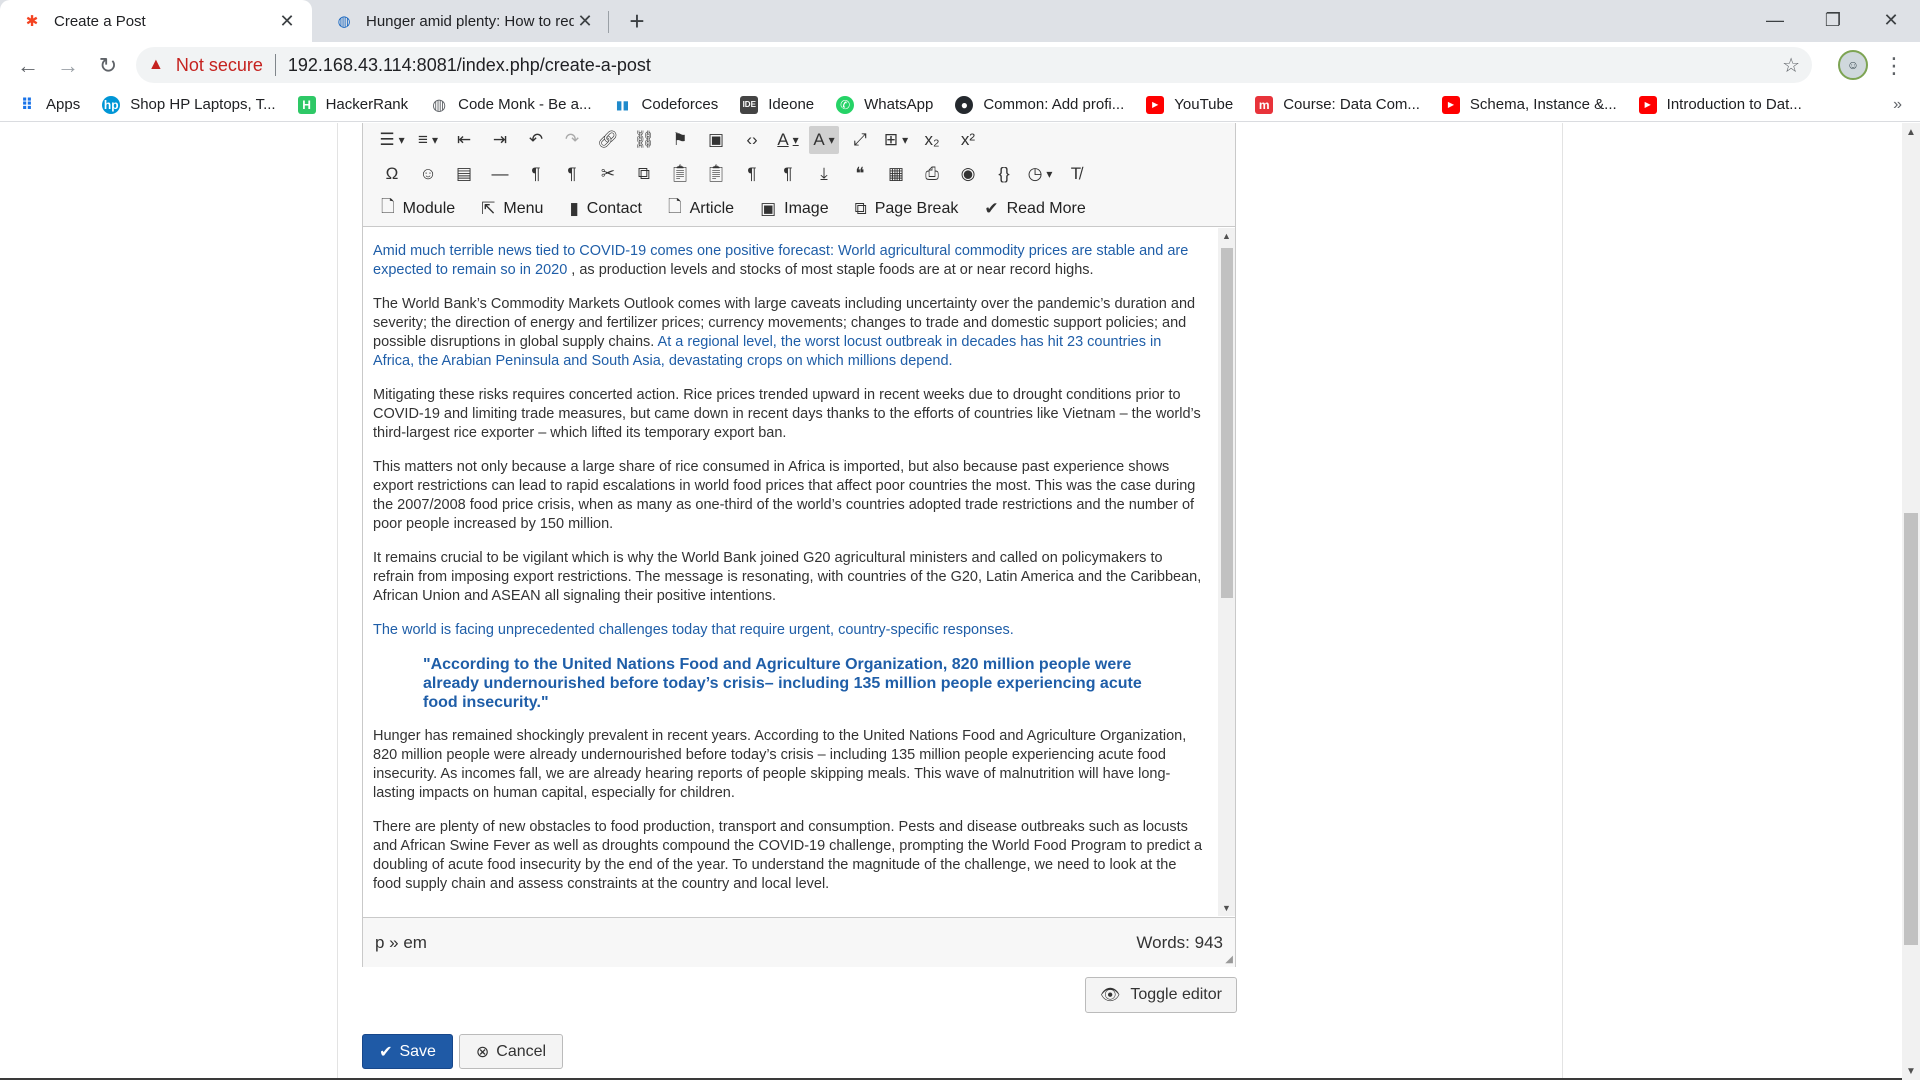 The height and width of the screenshot is (1080, 1920). Describe the element at coordinates (392, 174) in the screenshot. I see `special-char-icon: Ω` at that location.